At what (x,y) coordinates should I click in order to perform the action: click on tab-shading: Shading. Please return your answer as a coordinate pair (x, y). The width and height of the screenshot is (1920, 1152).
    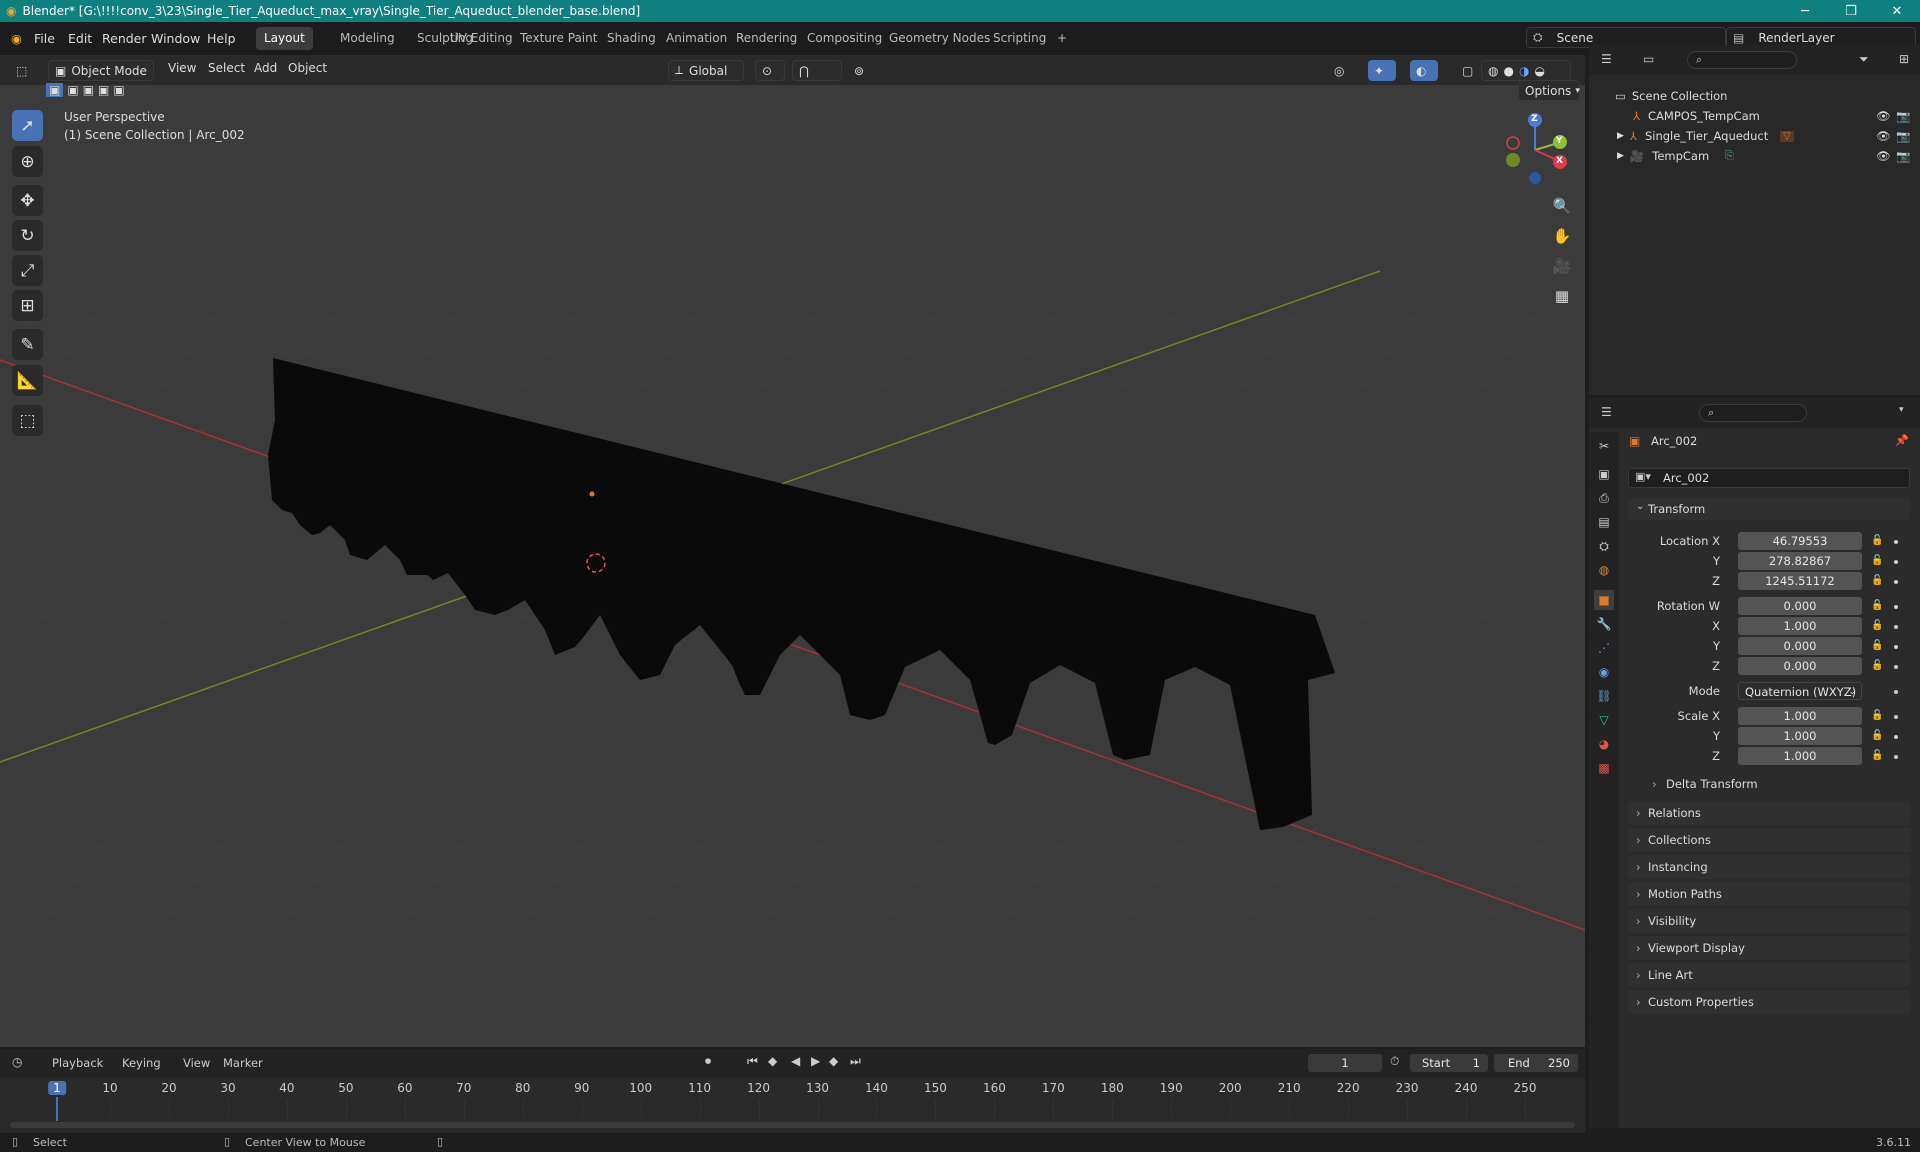
    Looking at the image, I should click on (631, 38).